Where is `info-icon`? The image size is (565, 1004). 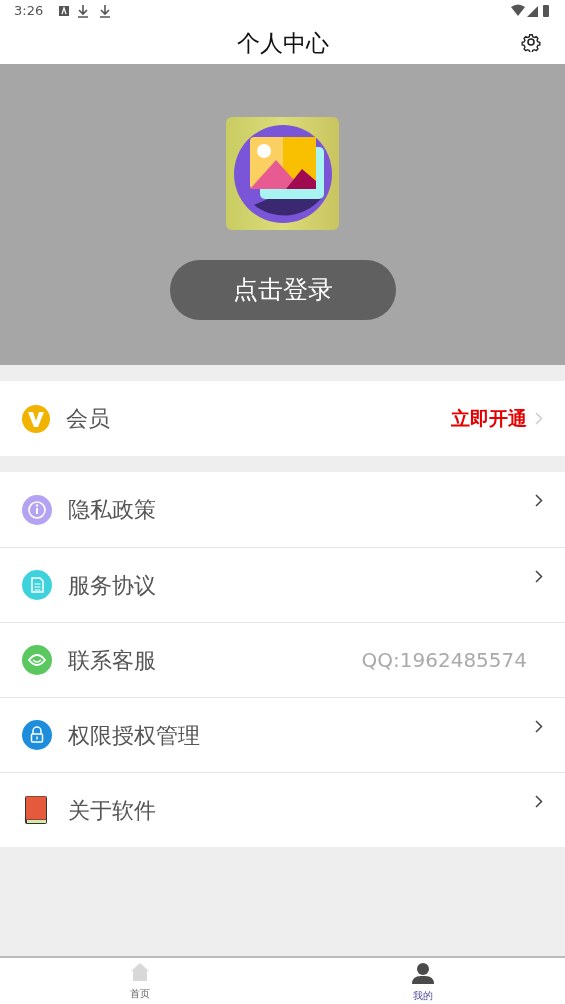
info-icon is located at coordinates (37, 509).